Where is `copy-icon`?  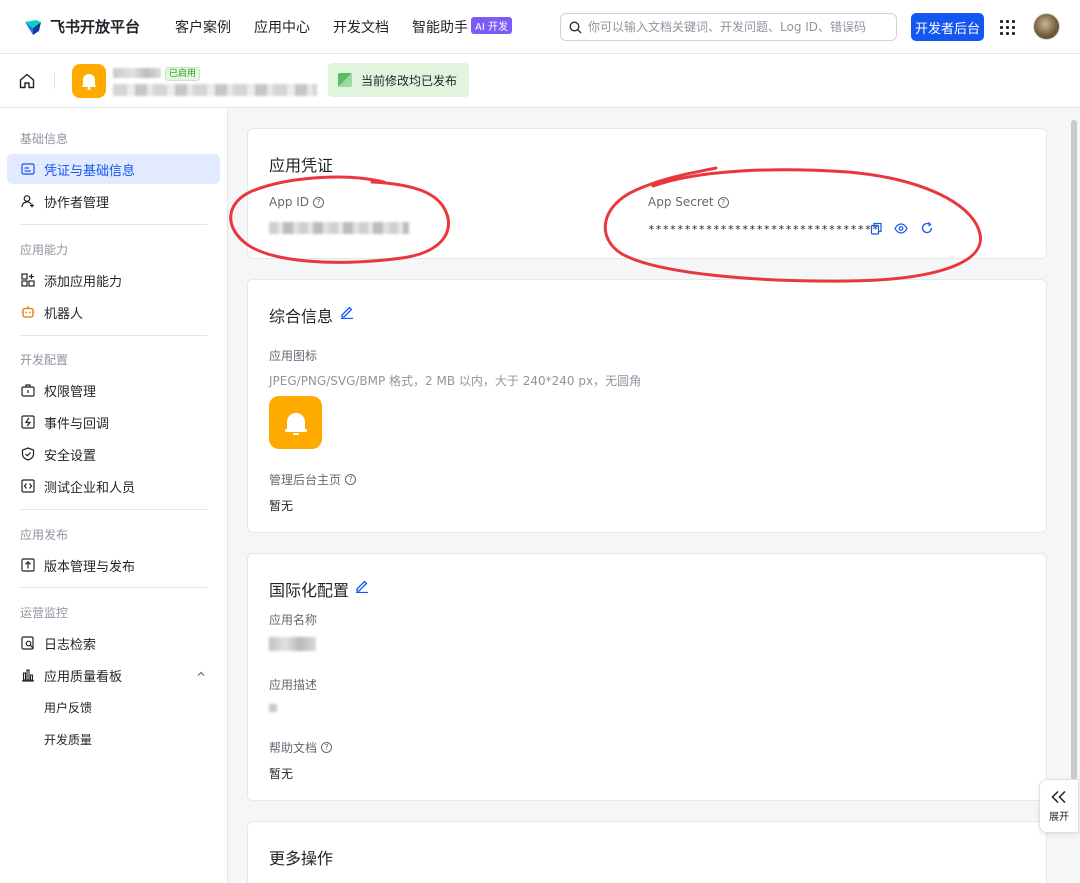 copy-icon is located at coordinates (876, 228).